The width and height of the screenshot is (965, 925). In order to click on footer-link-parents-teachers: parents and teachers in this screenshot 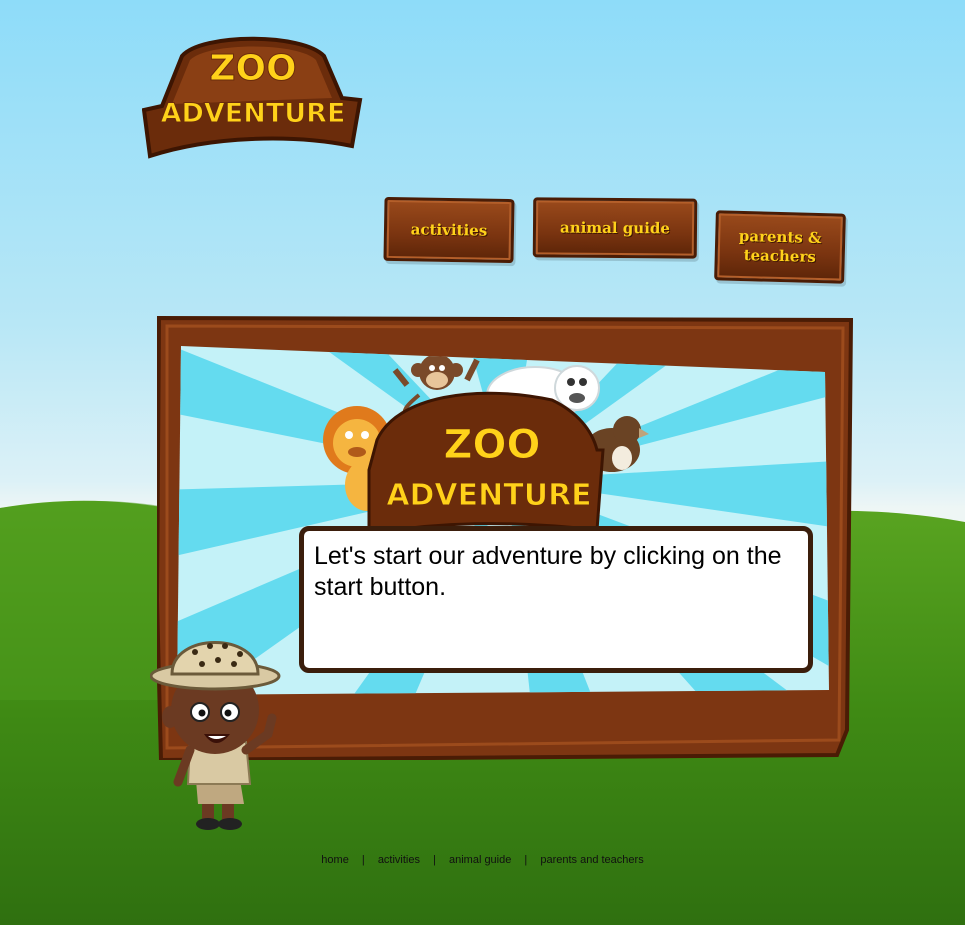, I will do `click(591, 860)`.